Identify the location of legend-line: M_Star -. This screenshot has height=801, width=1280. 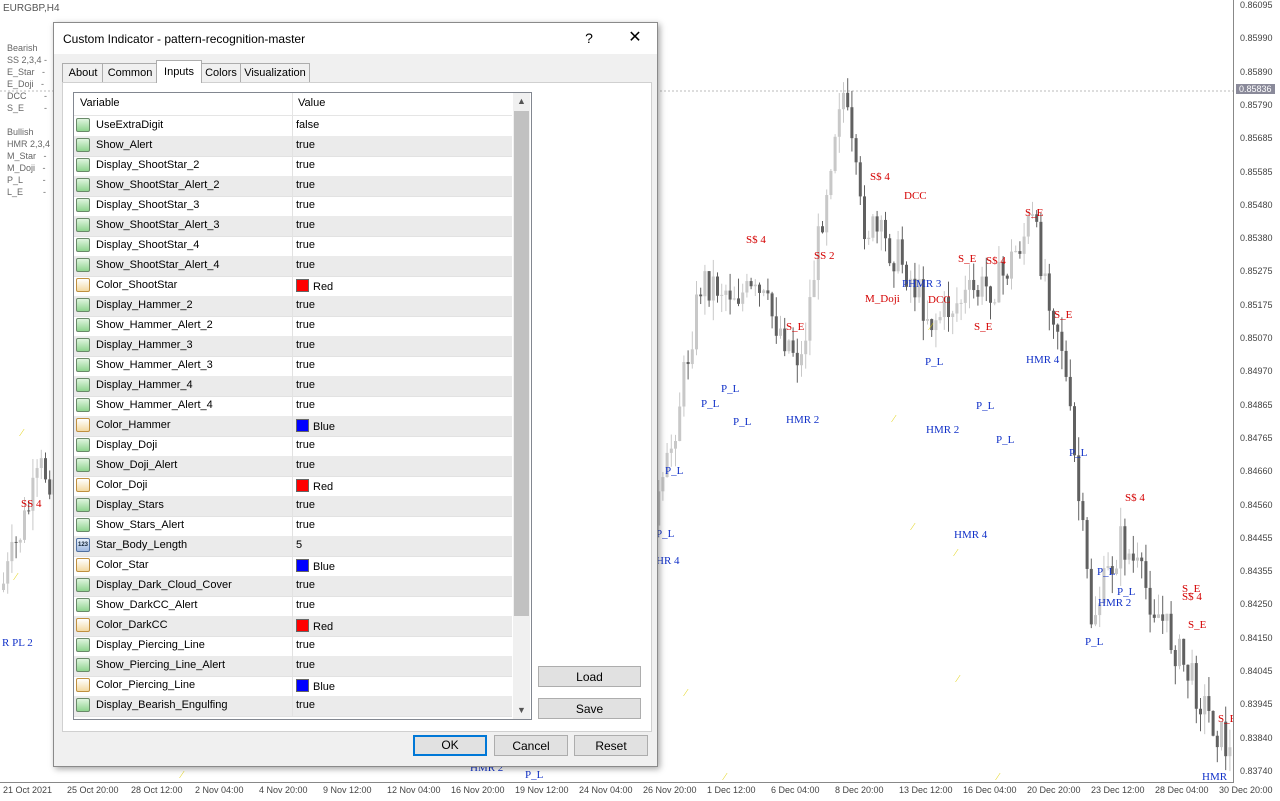
(27, 156).